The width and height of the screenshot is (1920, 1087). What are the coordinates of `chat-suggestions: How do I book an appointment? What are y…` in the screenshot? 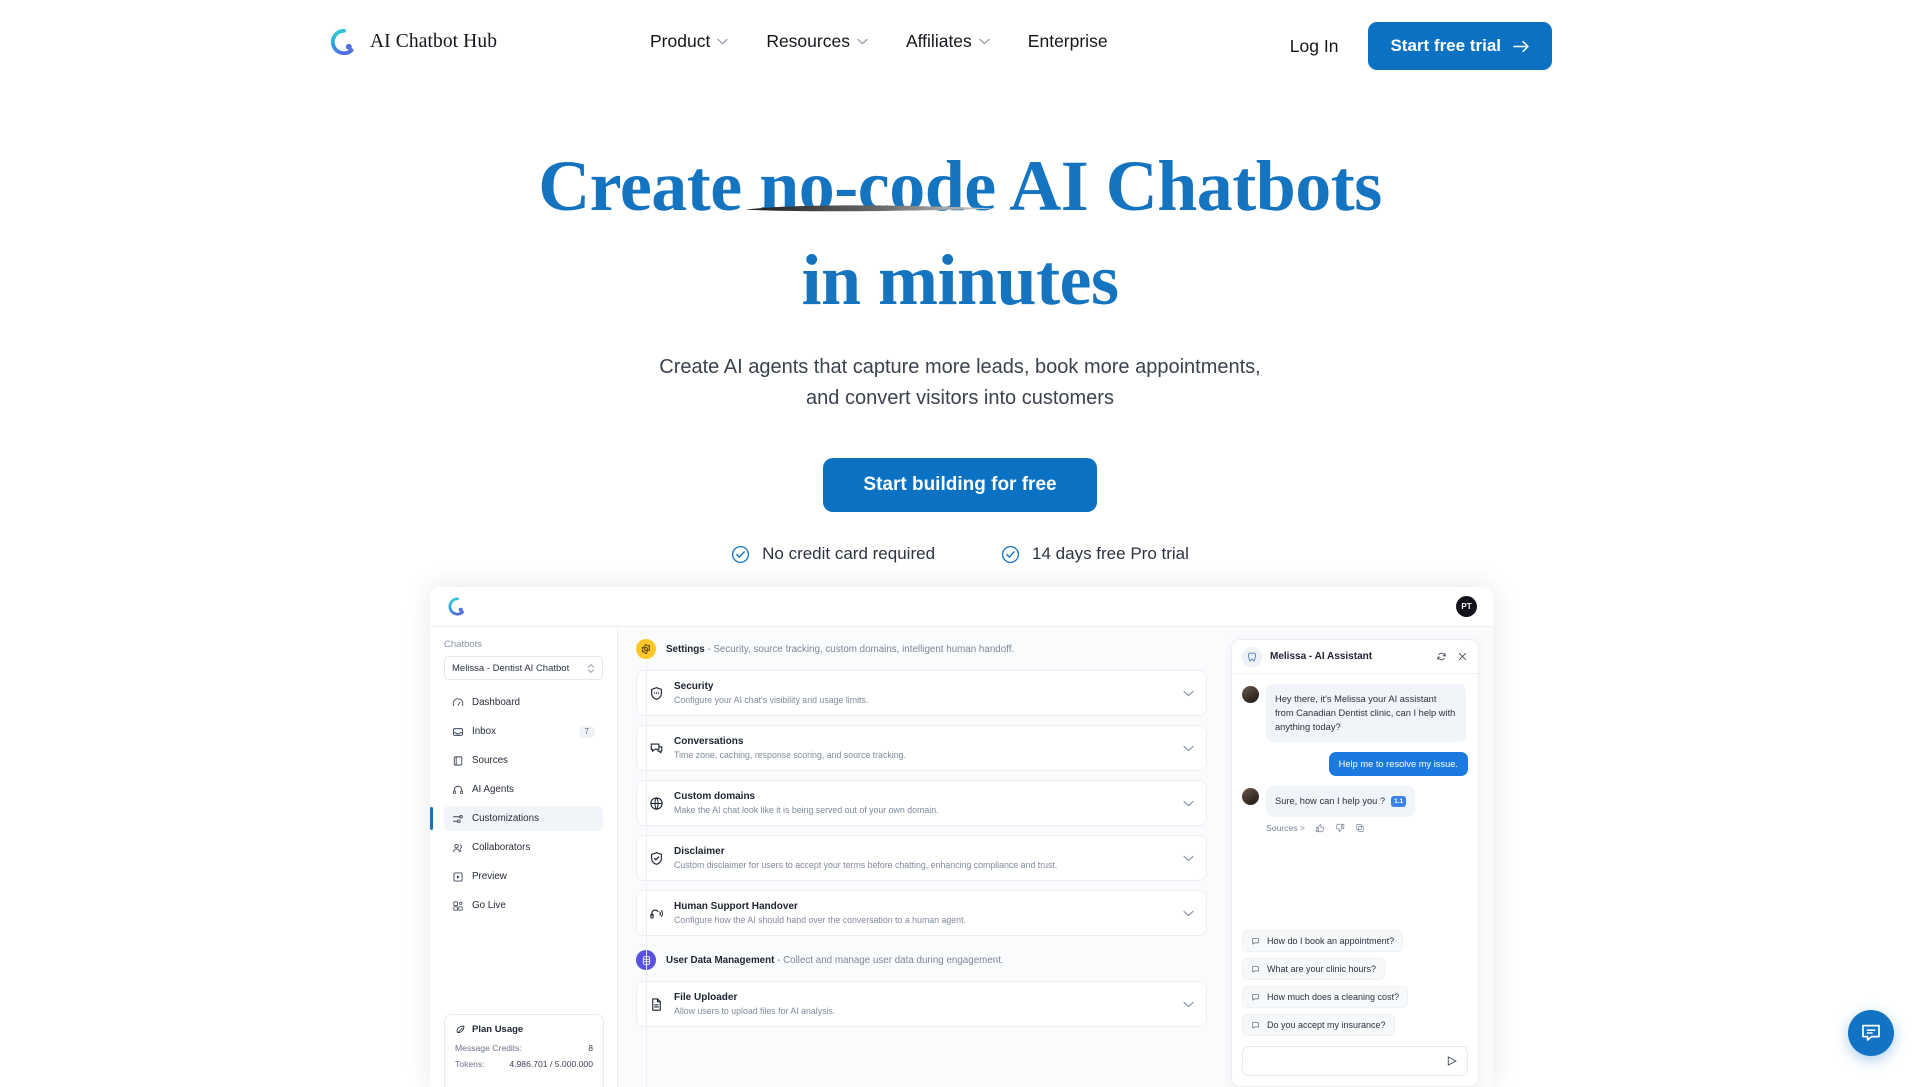 It's located at (1355, 986).